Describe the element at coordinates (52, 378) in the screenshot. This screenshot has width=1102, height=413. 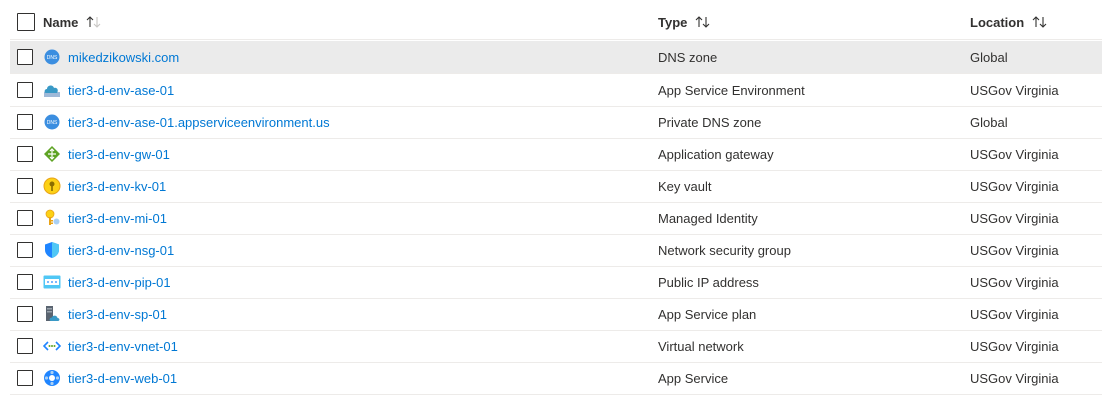
I see `app-service-icon` at that location.